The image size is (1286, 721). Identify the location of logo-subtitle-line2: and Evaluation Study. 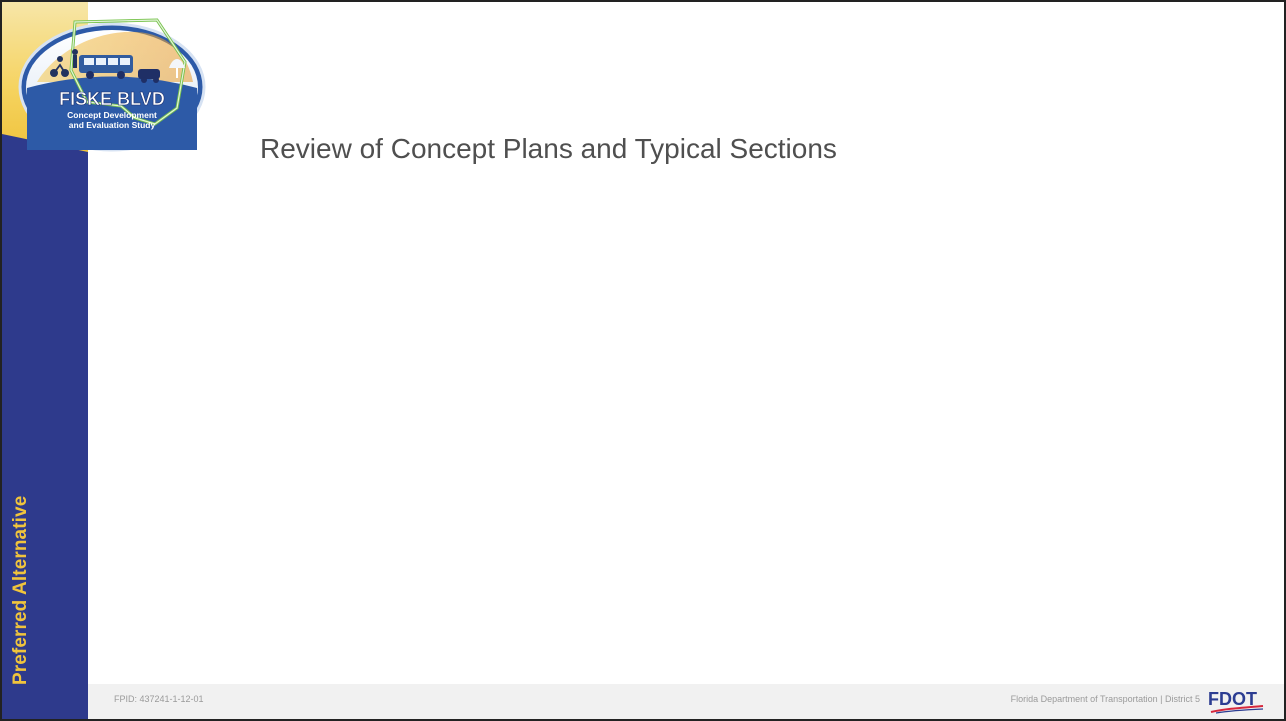
(112, 125).